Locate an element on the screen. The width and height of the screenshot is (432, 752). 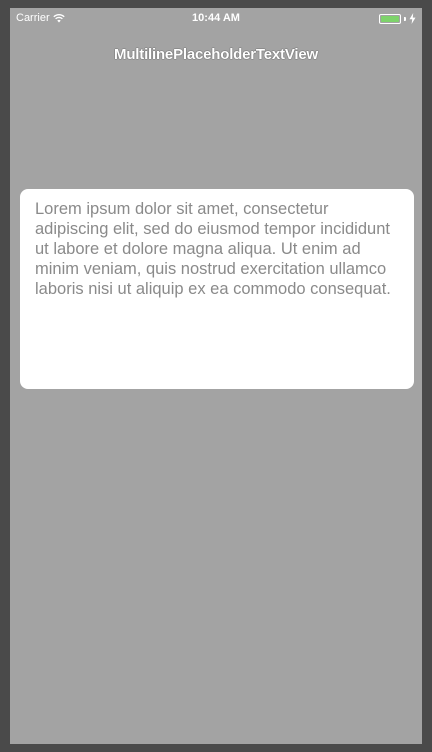
battery-fill is located at coordinates (390, 18).